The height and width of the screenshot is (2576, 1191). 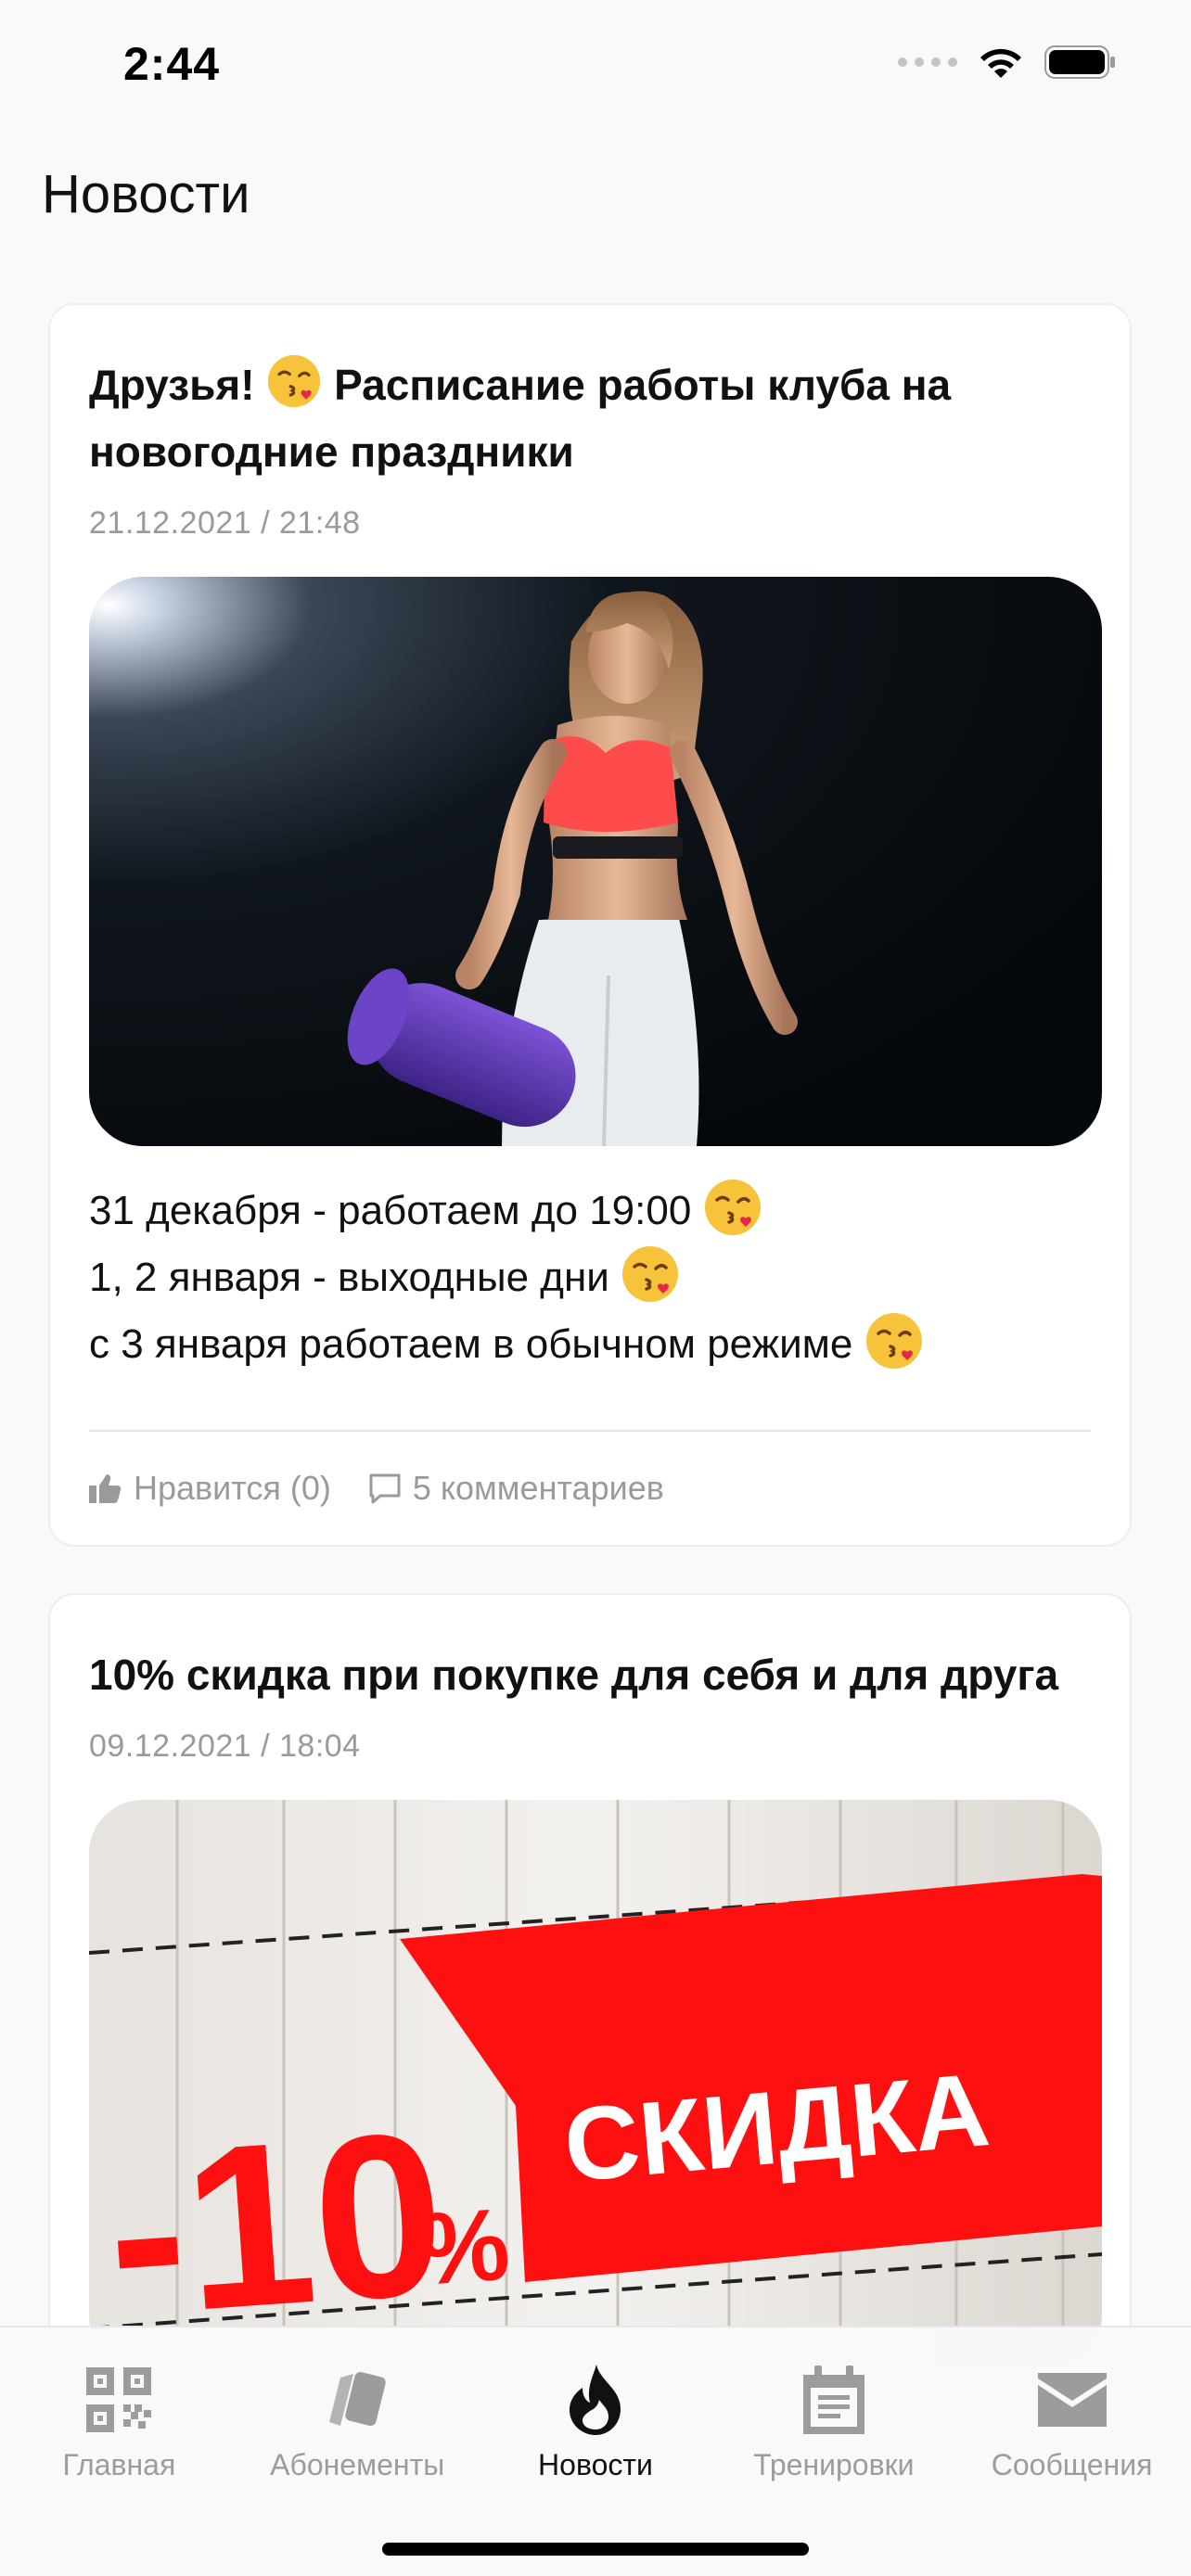 I want to click on status-time: 2:44, so click(x=172, y=64).